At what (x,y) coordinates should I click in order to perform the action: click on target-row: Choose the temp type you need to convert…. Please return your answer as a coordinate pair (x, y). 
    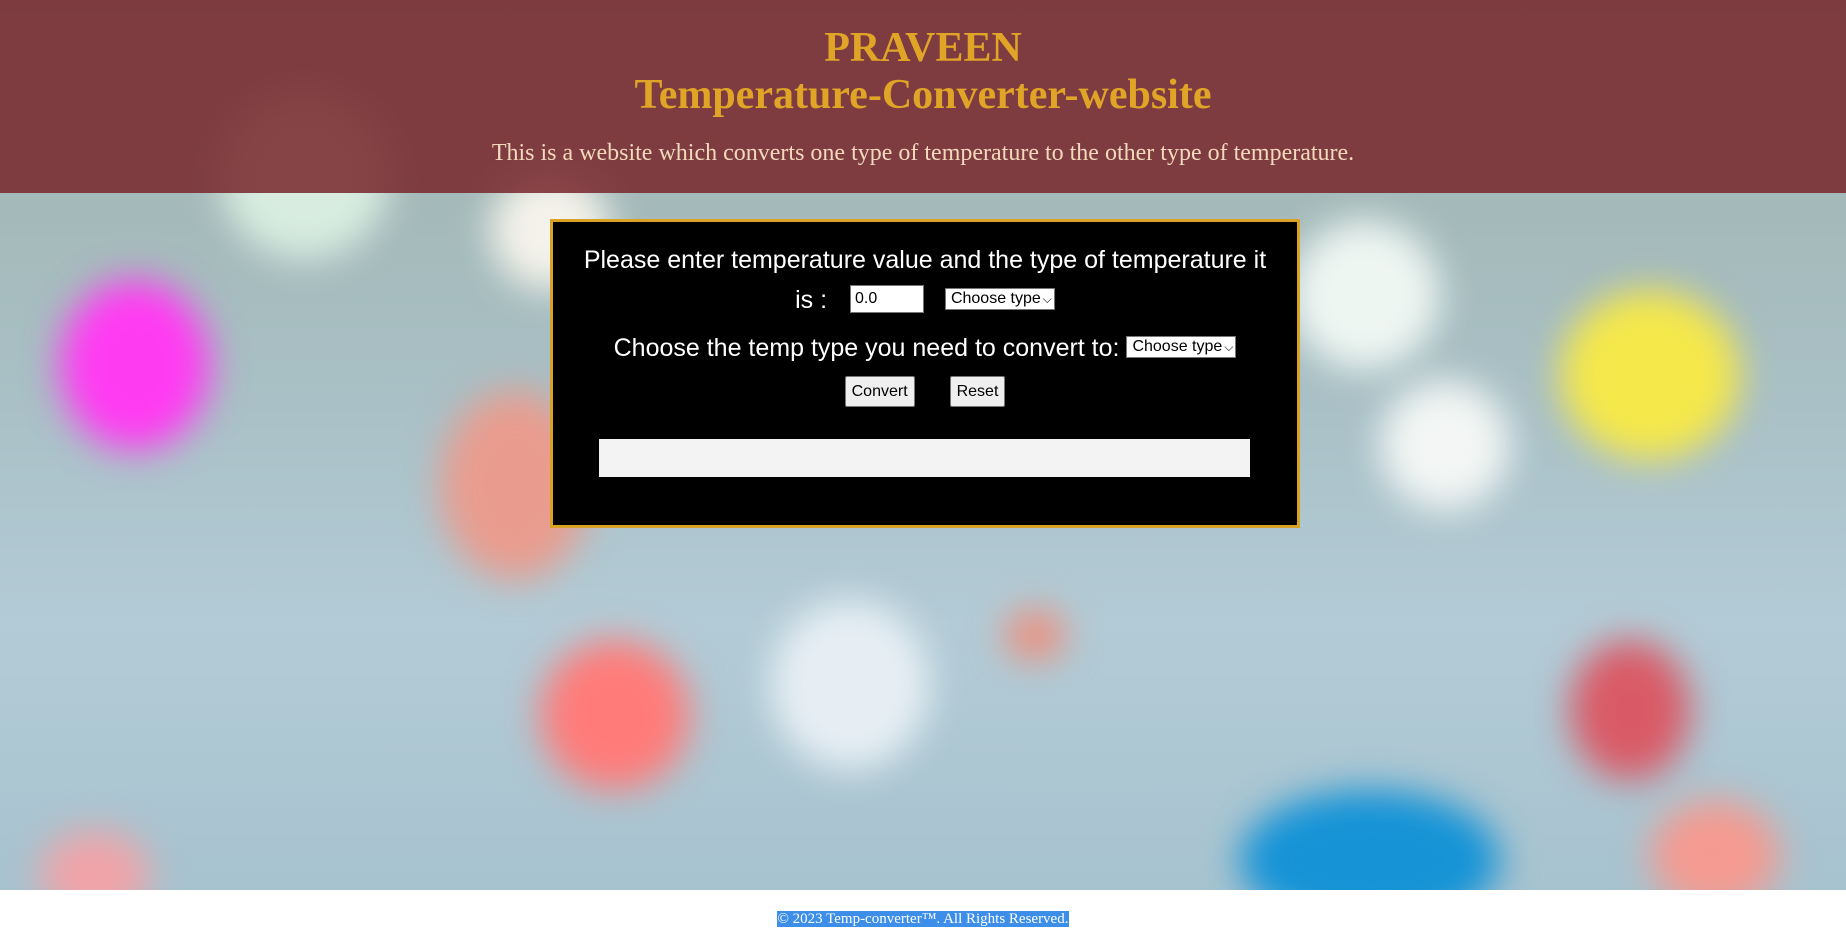
    Looking at the image, I should click on (925, 348).